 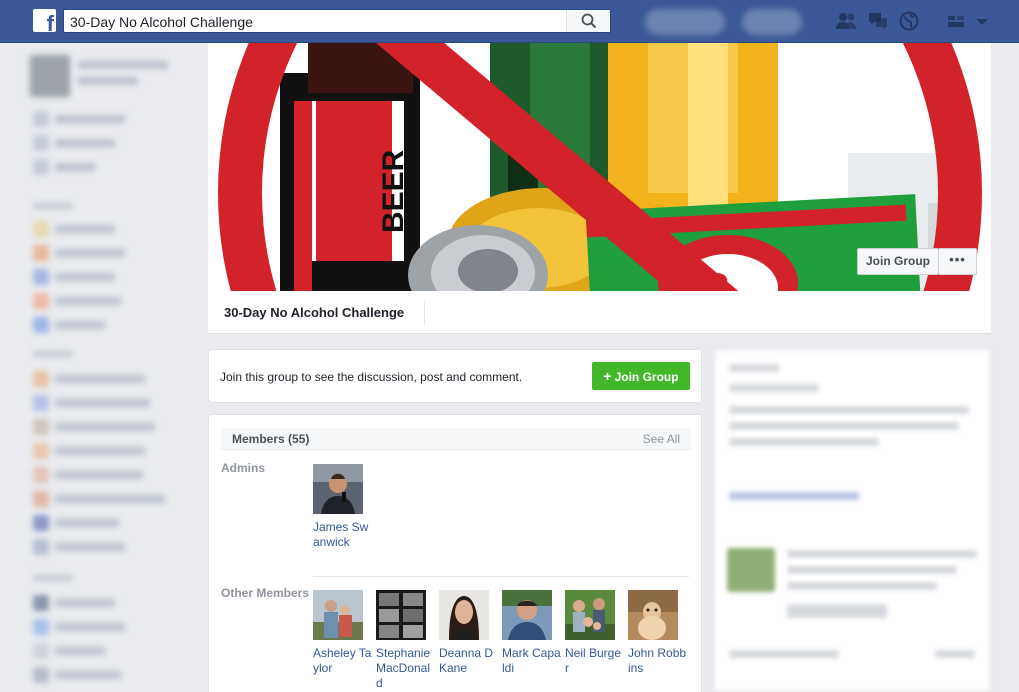 I want to click on header-divider, so click(x=424, y=313).